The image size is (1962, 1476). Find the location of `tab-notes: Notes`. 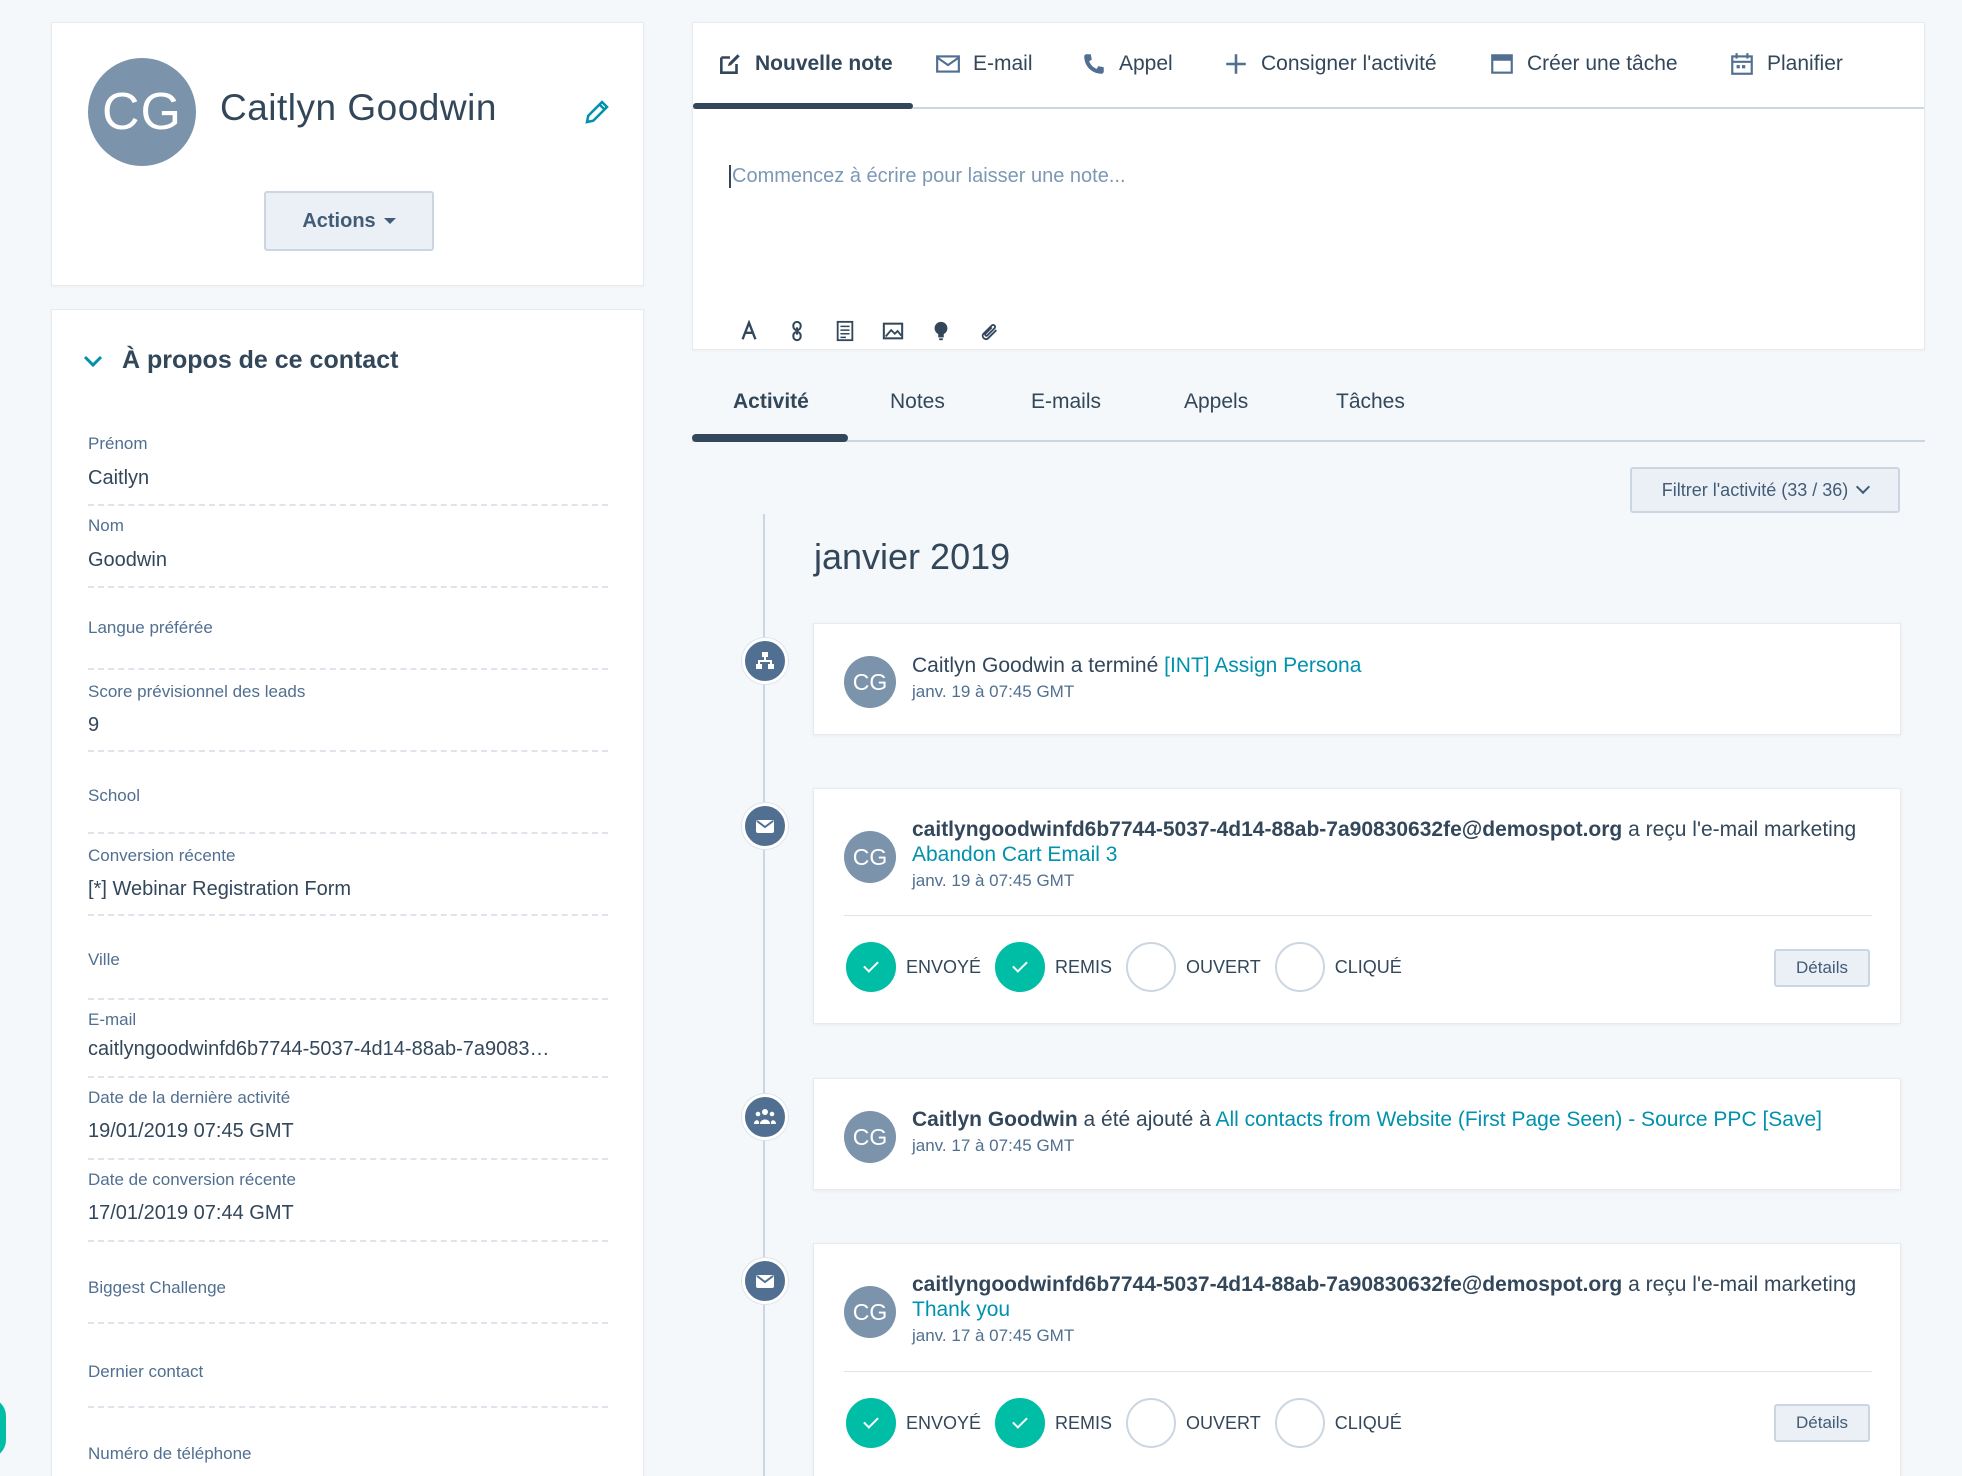

tab-notes: Notes is located at coordinates (917, 402).